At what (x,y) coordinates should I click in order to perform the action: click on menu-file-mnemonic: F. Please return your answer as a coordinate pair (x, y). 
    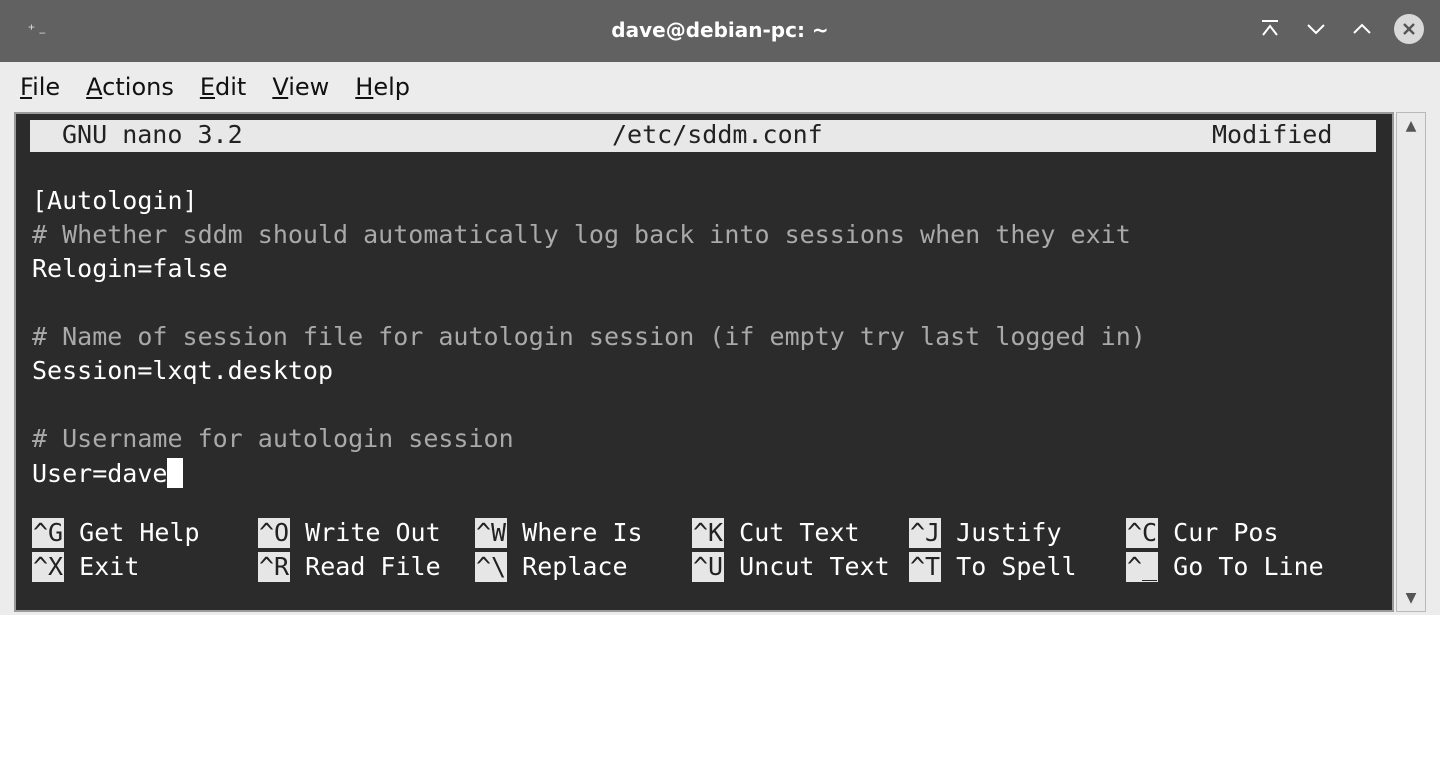
    Looking at the image, I should click on (26, 87).